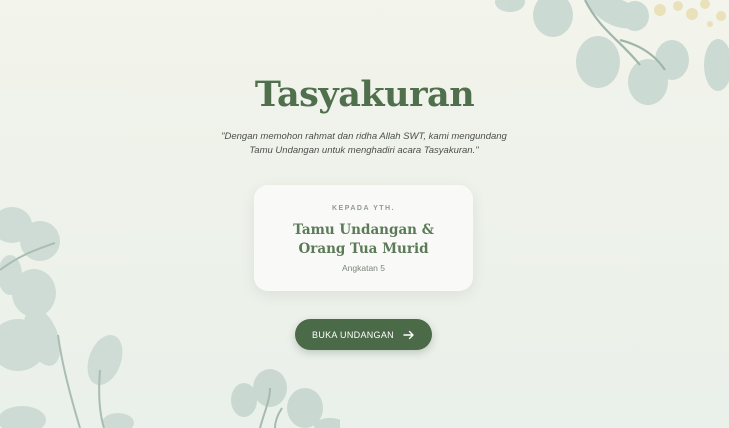 The image size is (729, 428). I want to click on open-invitation-button: BUKA UNDANGAN, so click(363, 334).